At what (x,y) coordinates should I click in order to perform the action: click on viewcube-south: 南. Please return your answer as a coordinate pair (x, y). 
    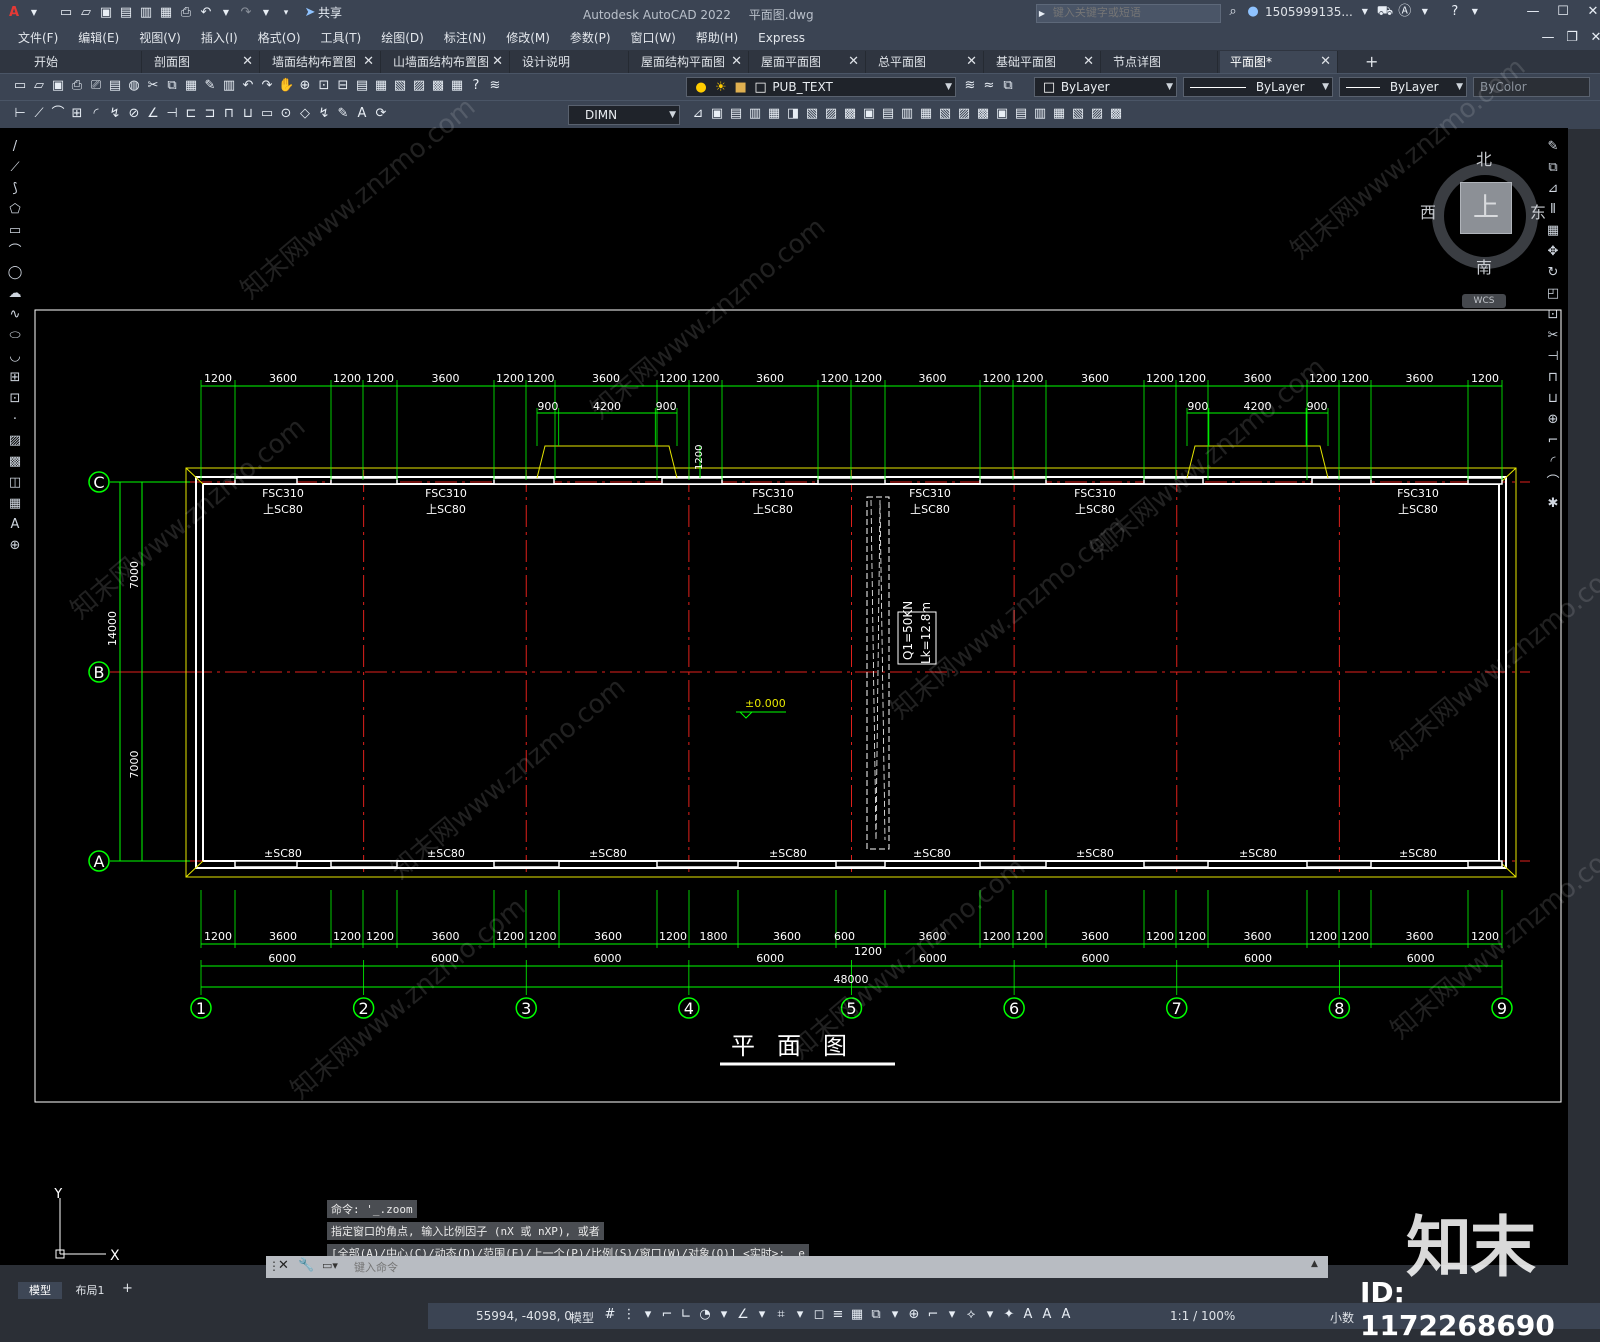
    Looking at the image, I should click on (1484, 266).